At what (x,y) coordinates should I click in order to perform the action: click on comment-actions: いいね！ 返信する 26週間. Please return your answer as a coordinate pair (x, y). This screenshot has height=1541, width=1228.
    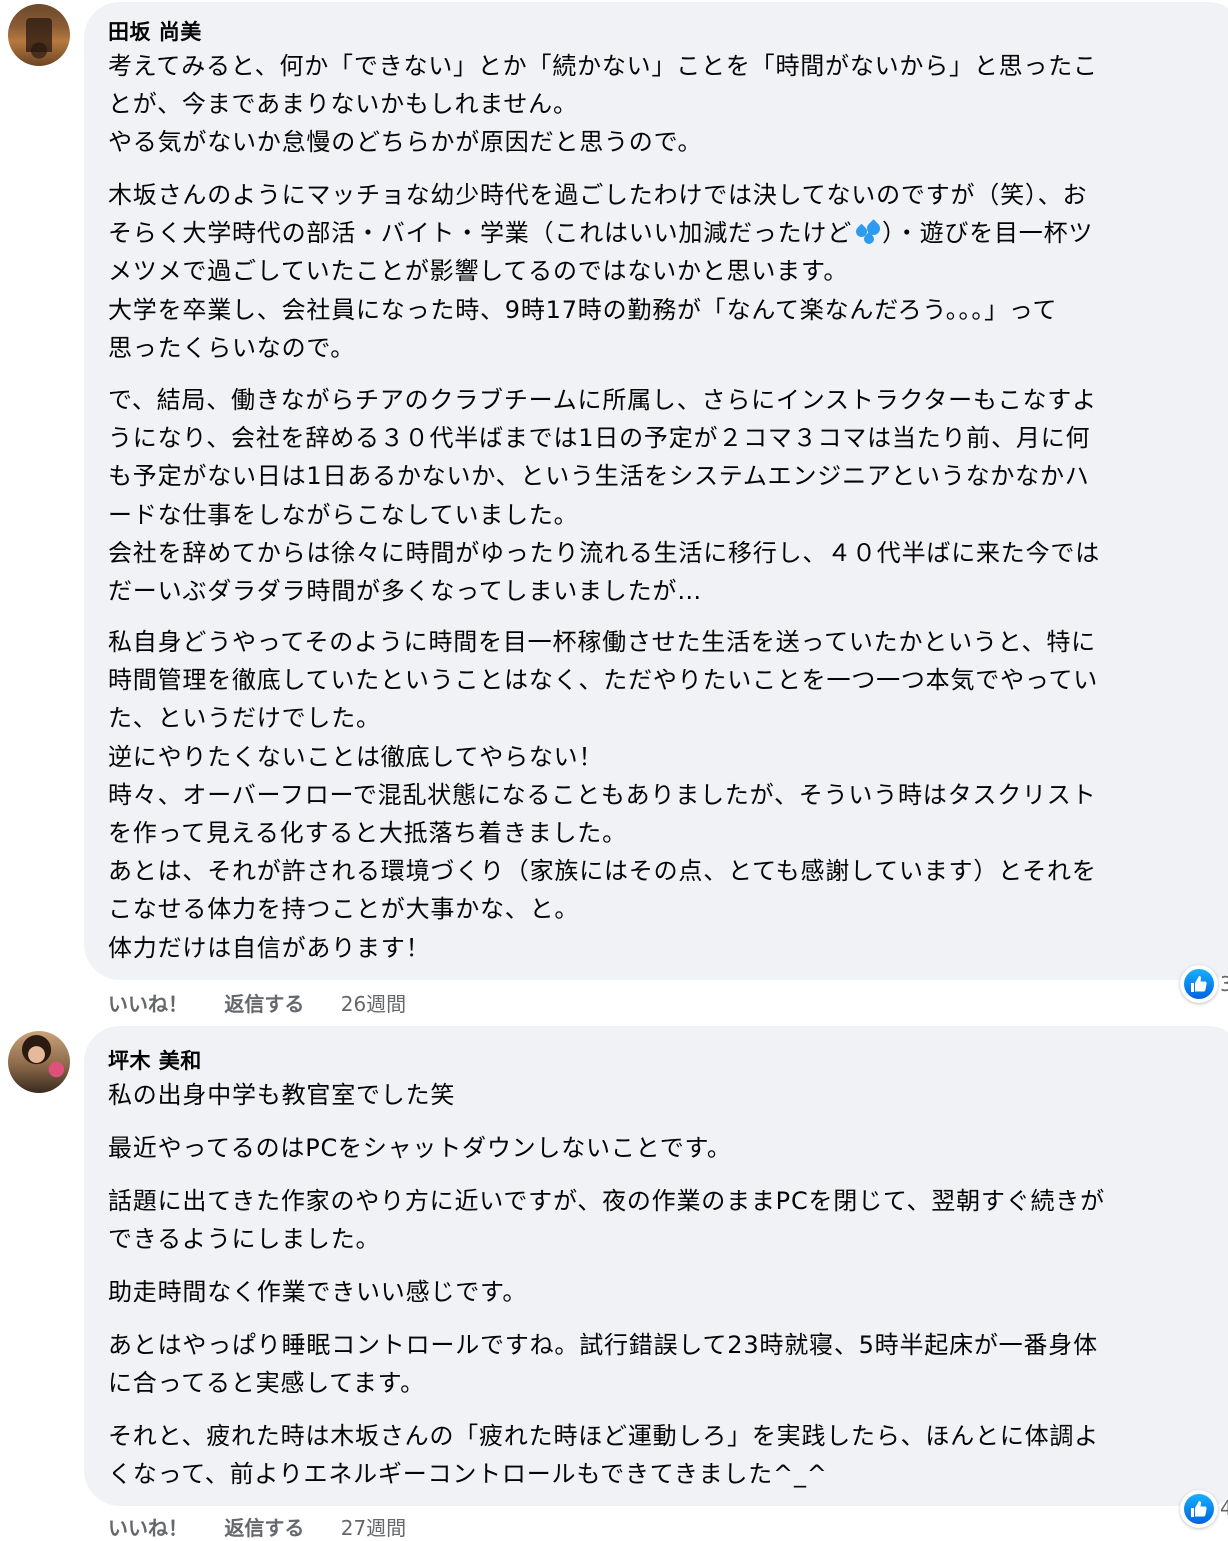
    Looking at the image, I should click on (272, 1002).